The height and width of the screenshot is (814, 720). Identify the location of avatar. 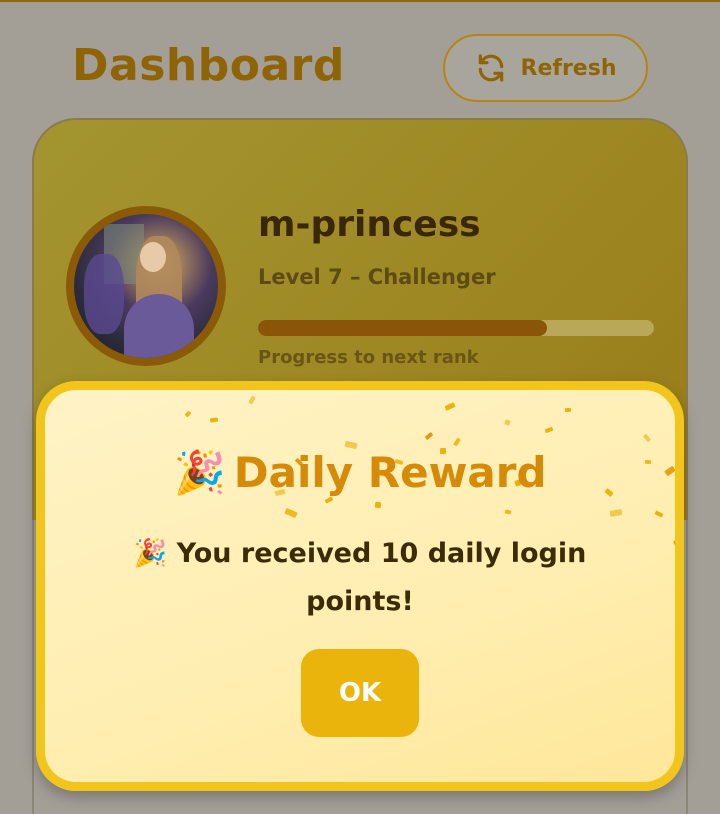
(146, 286).